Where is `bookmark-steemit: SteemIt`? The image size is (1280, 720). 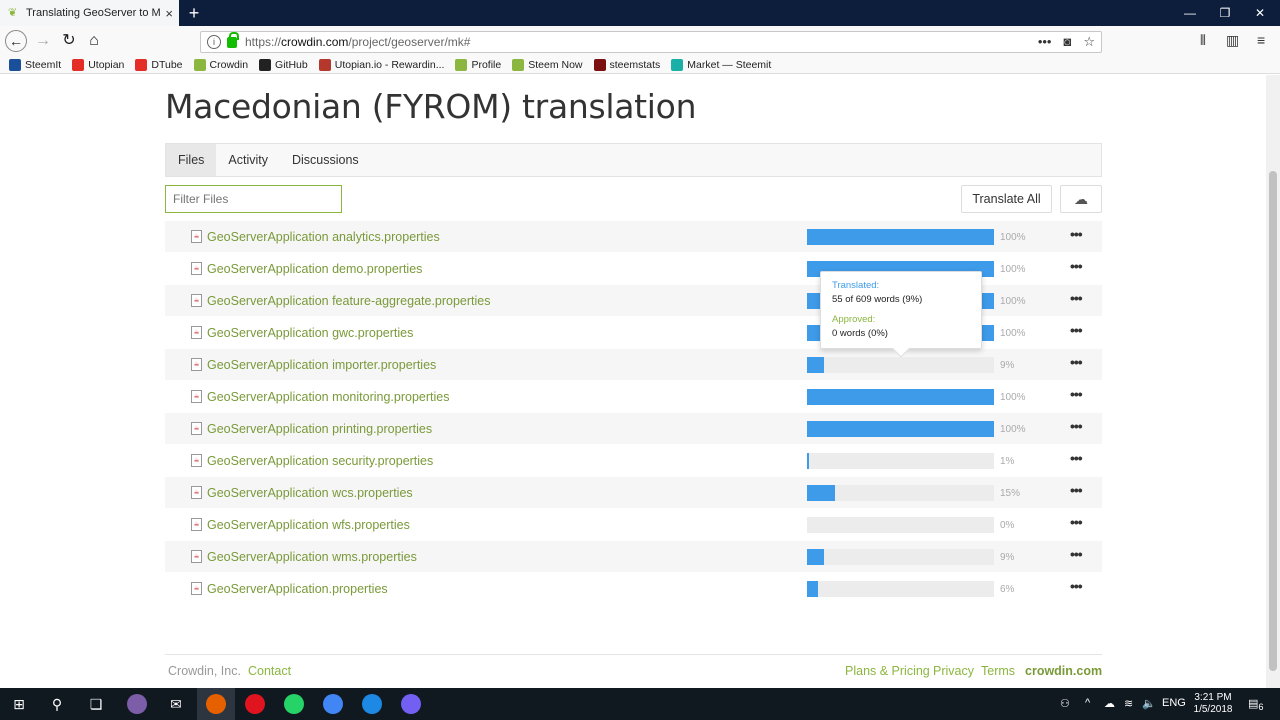 bookmark-steemit: SteemIt is located at coordinates (35, 64).